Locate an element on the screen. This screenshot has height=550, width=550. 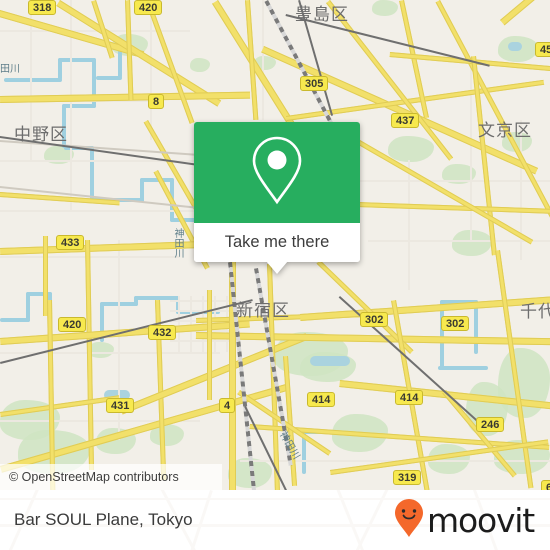
map-attribution: © OpenStreetMap contributors is located at coordinates (111, 477).